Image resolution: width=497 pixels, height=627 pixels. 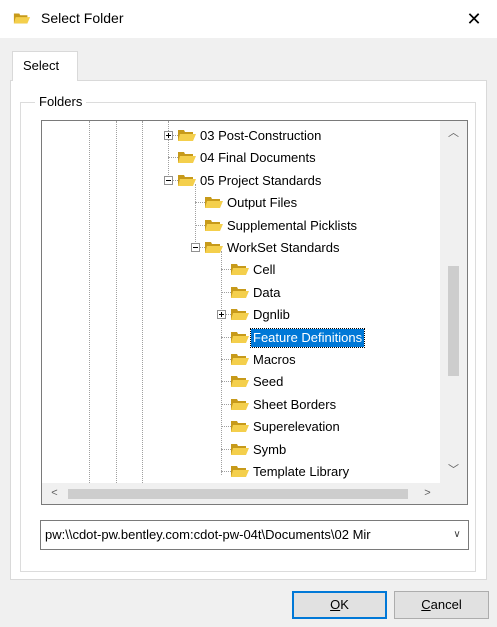 I want to click on tree-item-label: 05 Project Standards, so click(x=261, y=180).